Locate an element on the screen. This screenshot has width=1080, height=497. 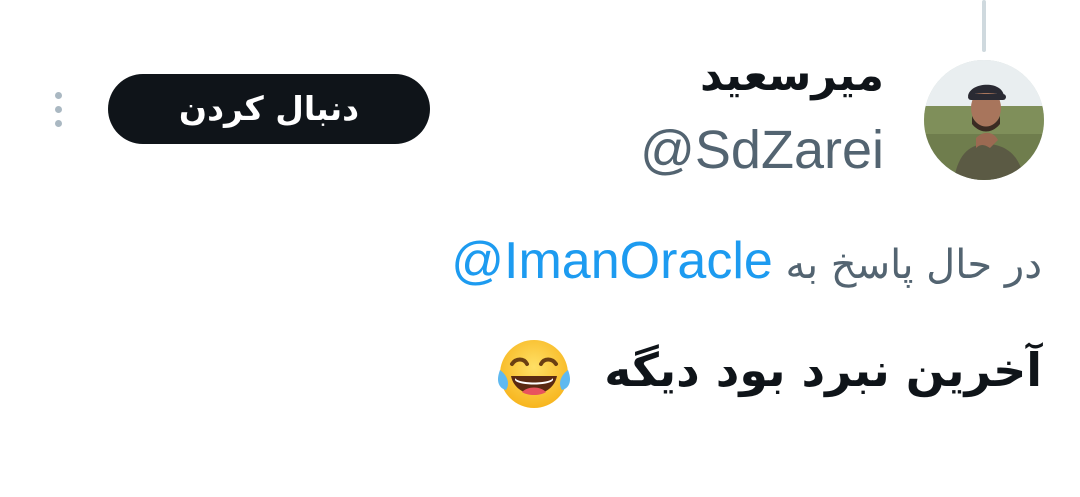
replying-to: در حال پاسخ به @ImanOracle is located at coordinates (746, 263).